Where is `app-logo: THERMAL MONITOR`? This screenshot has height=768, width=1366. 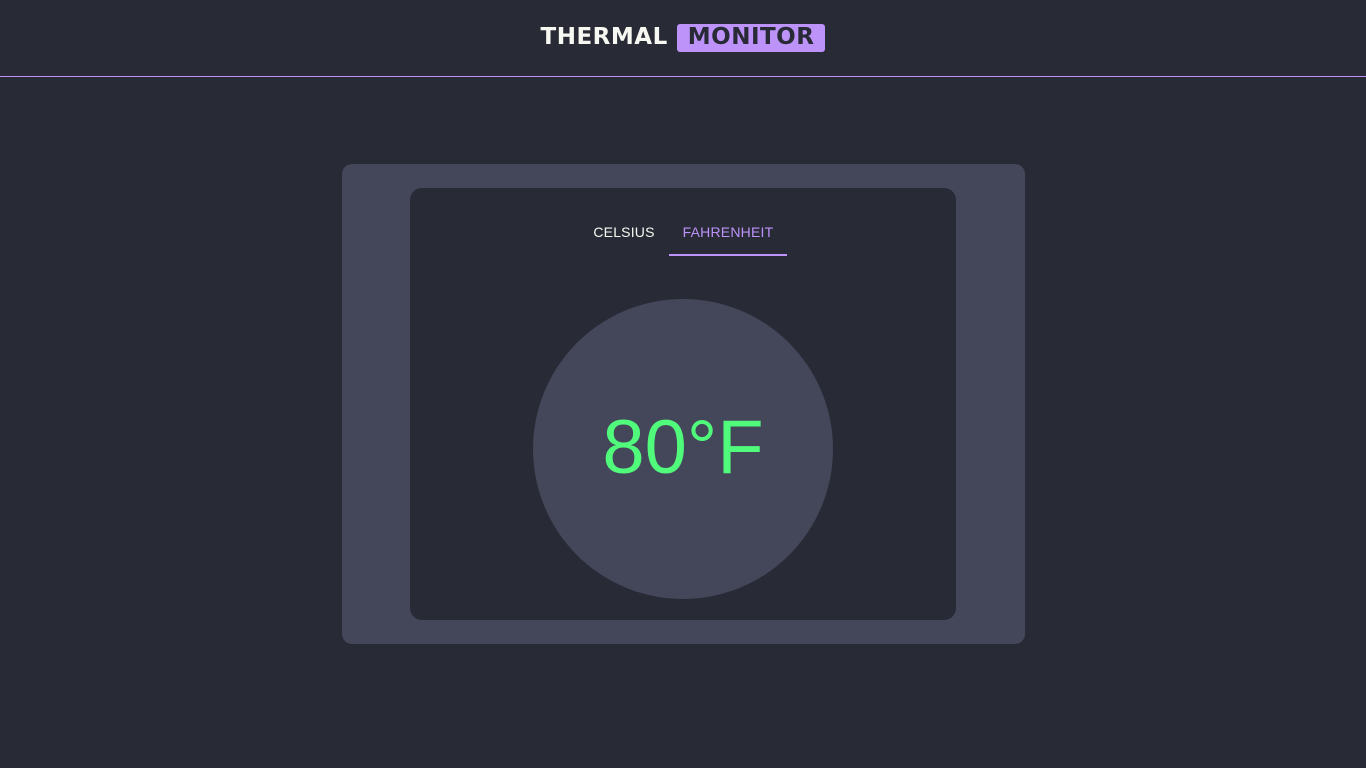
app-logo: THERMAL MONITOR is located at coordinates (683, 37).